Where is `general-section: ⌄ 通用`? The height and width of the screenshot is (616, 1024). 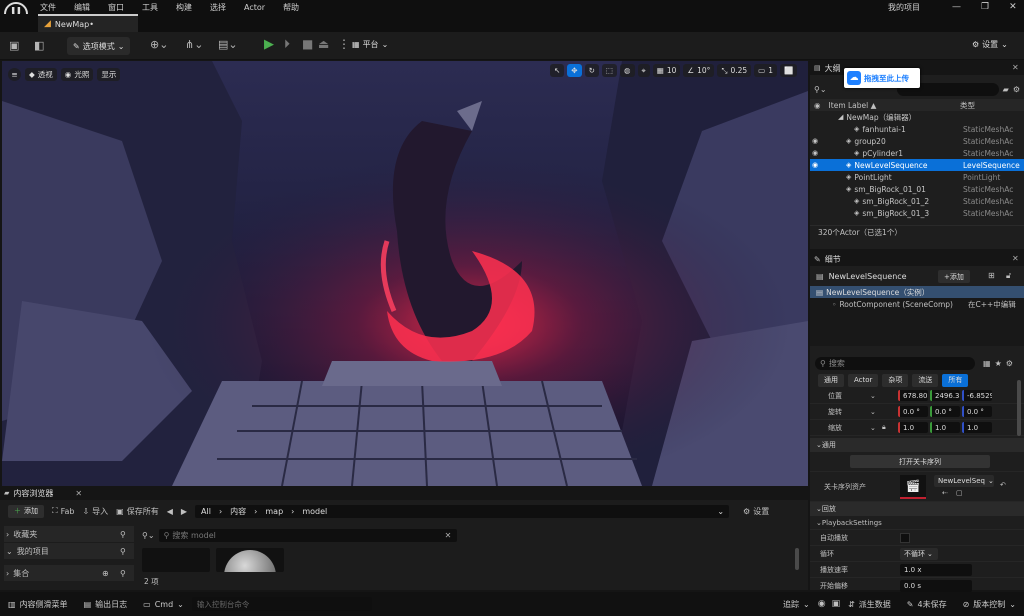 general-section: ⌄ 通用 is located at coordinates (917, 445).